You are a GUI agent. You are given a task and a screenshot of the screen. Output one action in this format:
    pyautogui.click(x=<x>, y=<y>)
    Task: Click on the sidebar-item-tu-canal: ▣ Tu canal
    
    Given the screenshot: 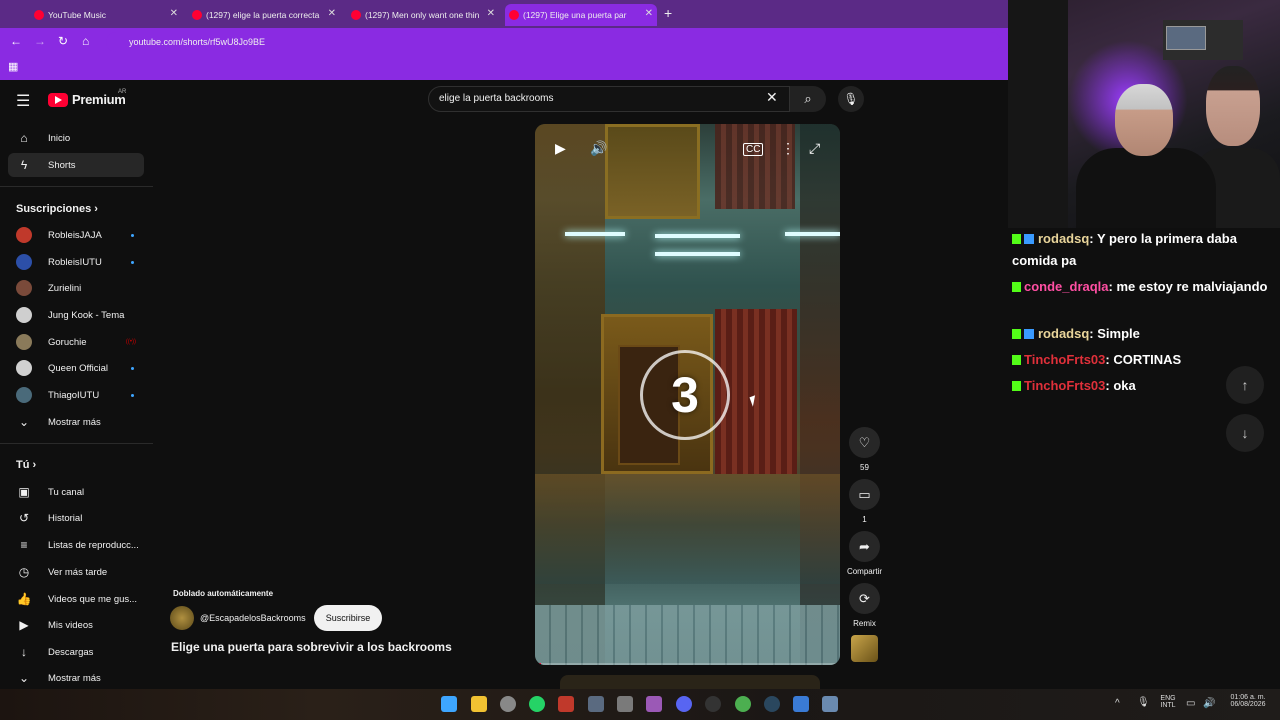 What is the action you would take?
    pyautogui.click(x=76, y=492)
    